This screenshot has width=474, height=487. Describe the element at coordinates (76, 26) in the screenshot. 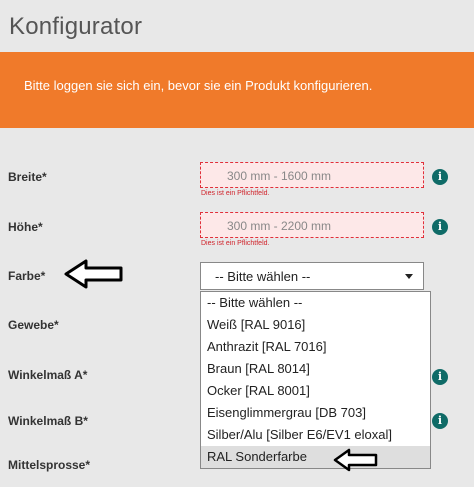

I see `page-title: Konfigurator` at that location.